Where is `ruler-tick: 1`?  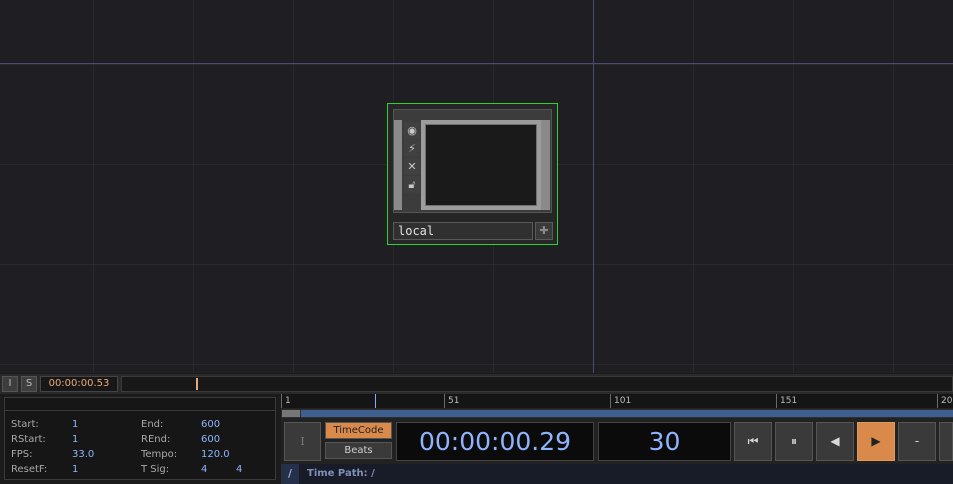 ruler-tick: 1 is located at coordinates (286, 401).